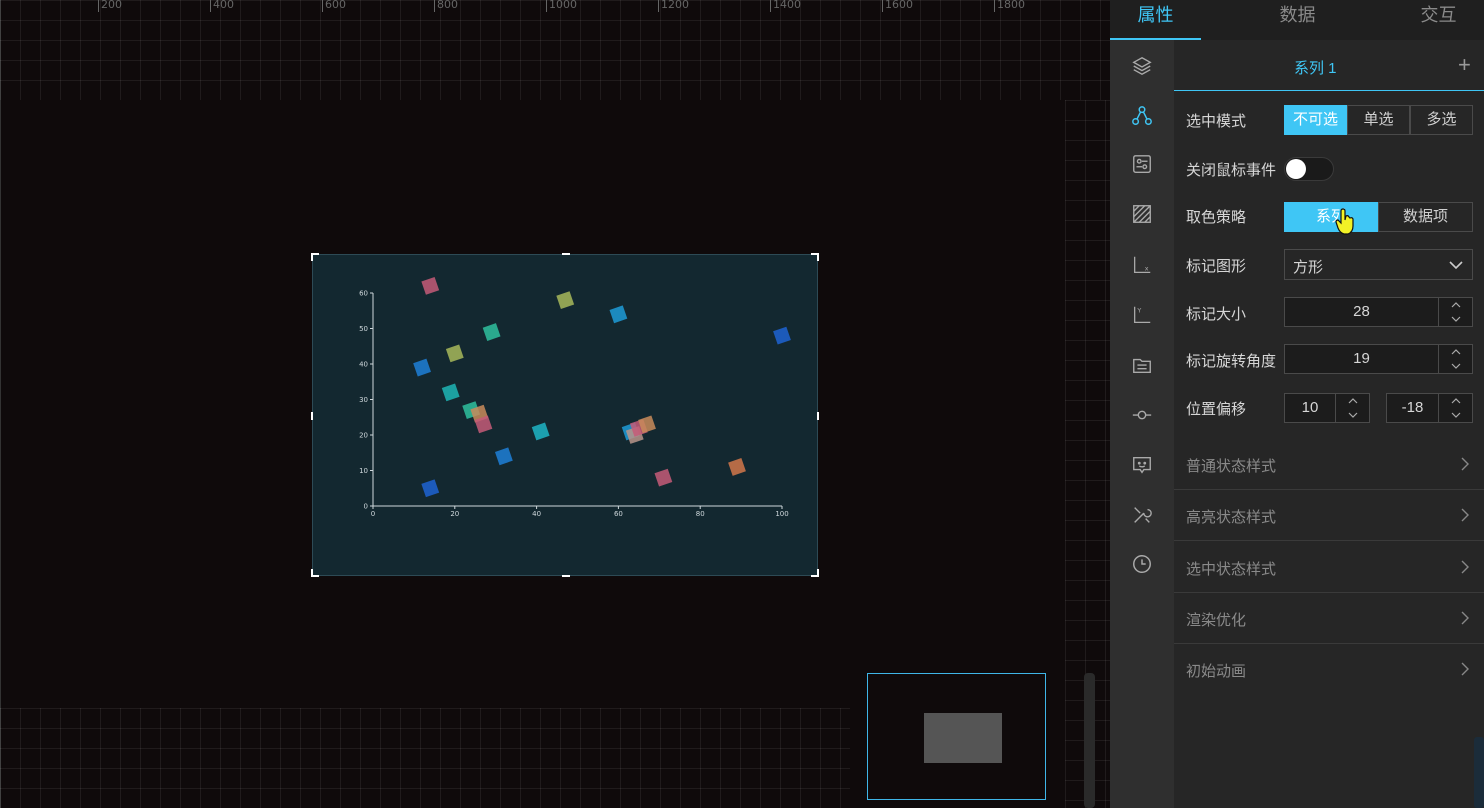 This screenshot has width=1484, height=808. What do you see at coordinates (363, 329) in the screenshot?
I see `y-tick-label: 50` at bounding box center [363, 329].